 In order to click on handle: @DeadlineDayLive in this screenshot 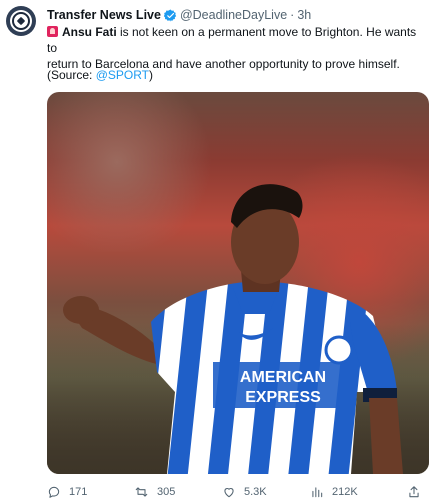, I will do `click(233, 15)`.